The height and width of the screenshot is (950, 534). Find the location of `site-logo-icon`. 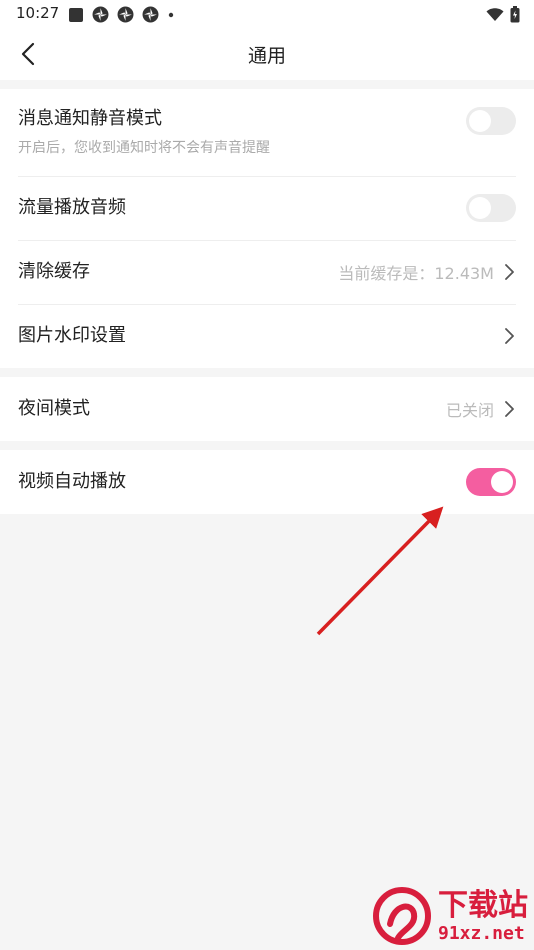

site-logo-icon is located at coordinates (402, 916).